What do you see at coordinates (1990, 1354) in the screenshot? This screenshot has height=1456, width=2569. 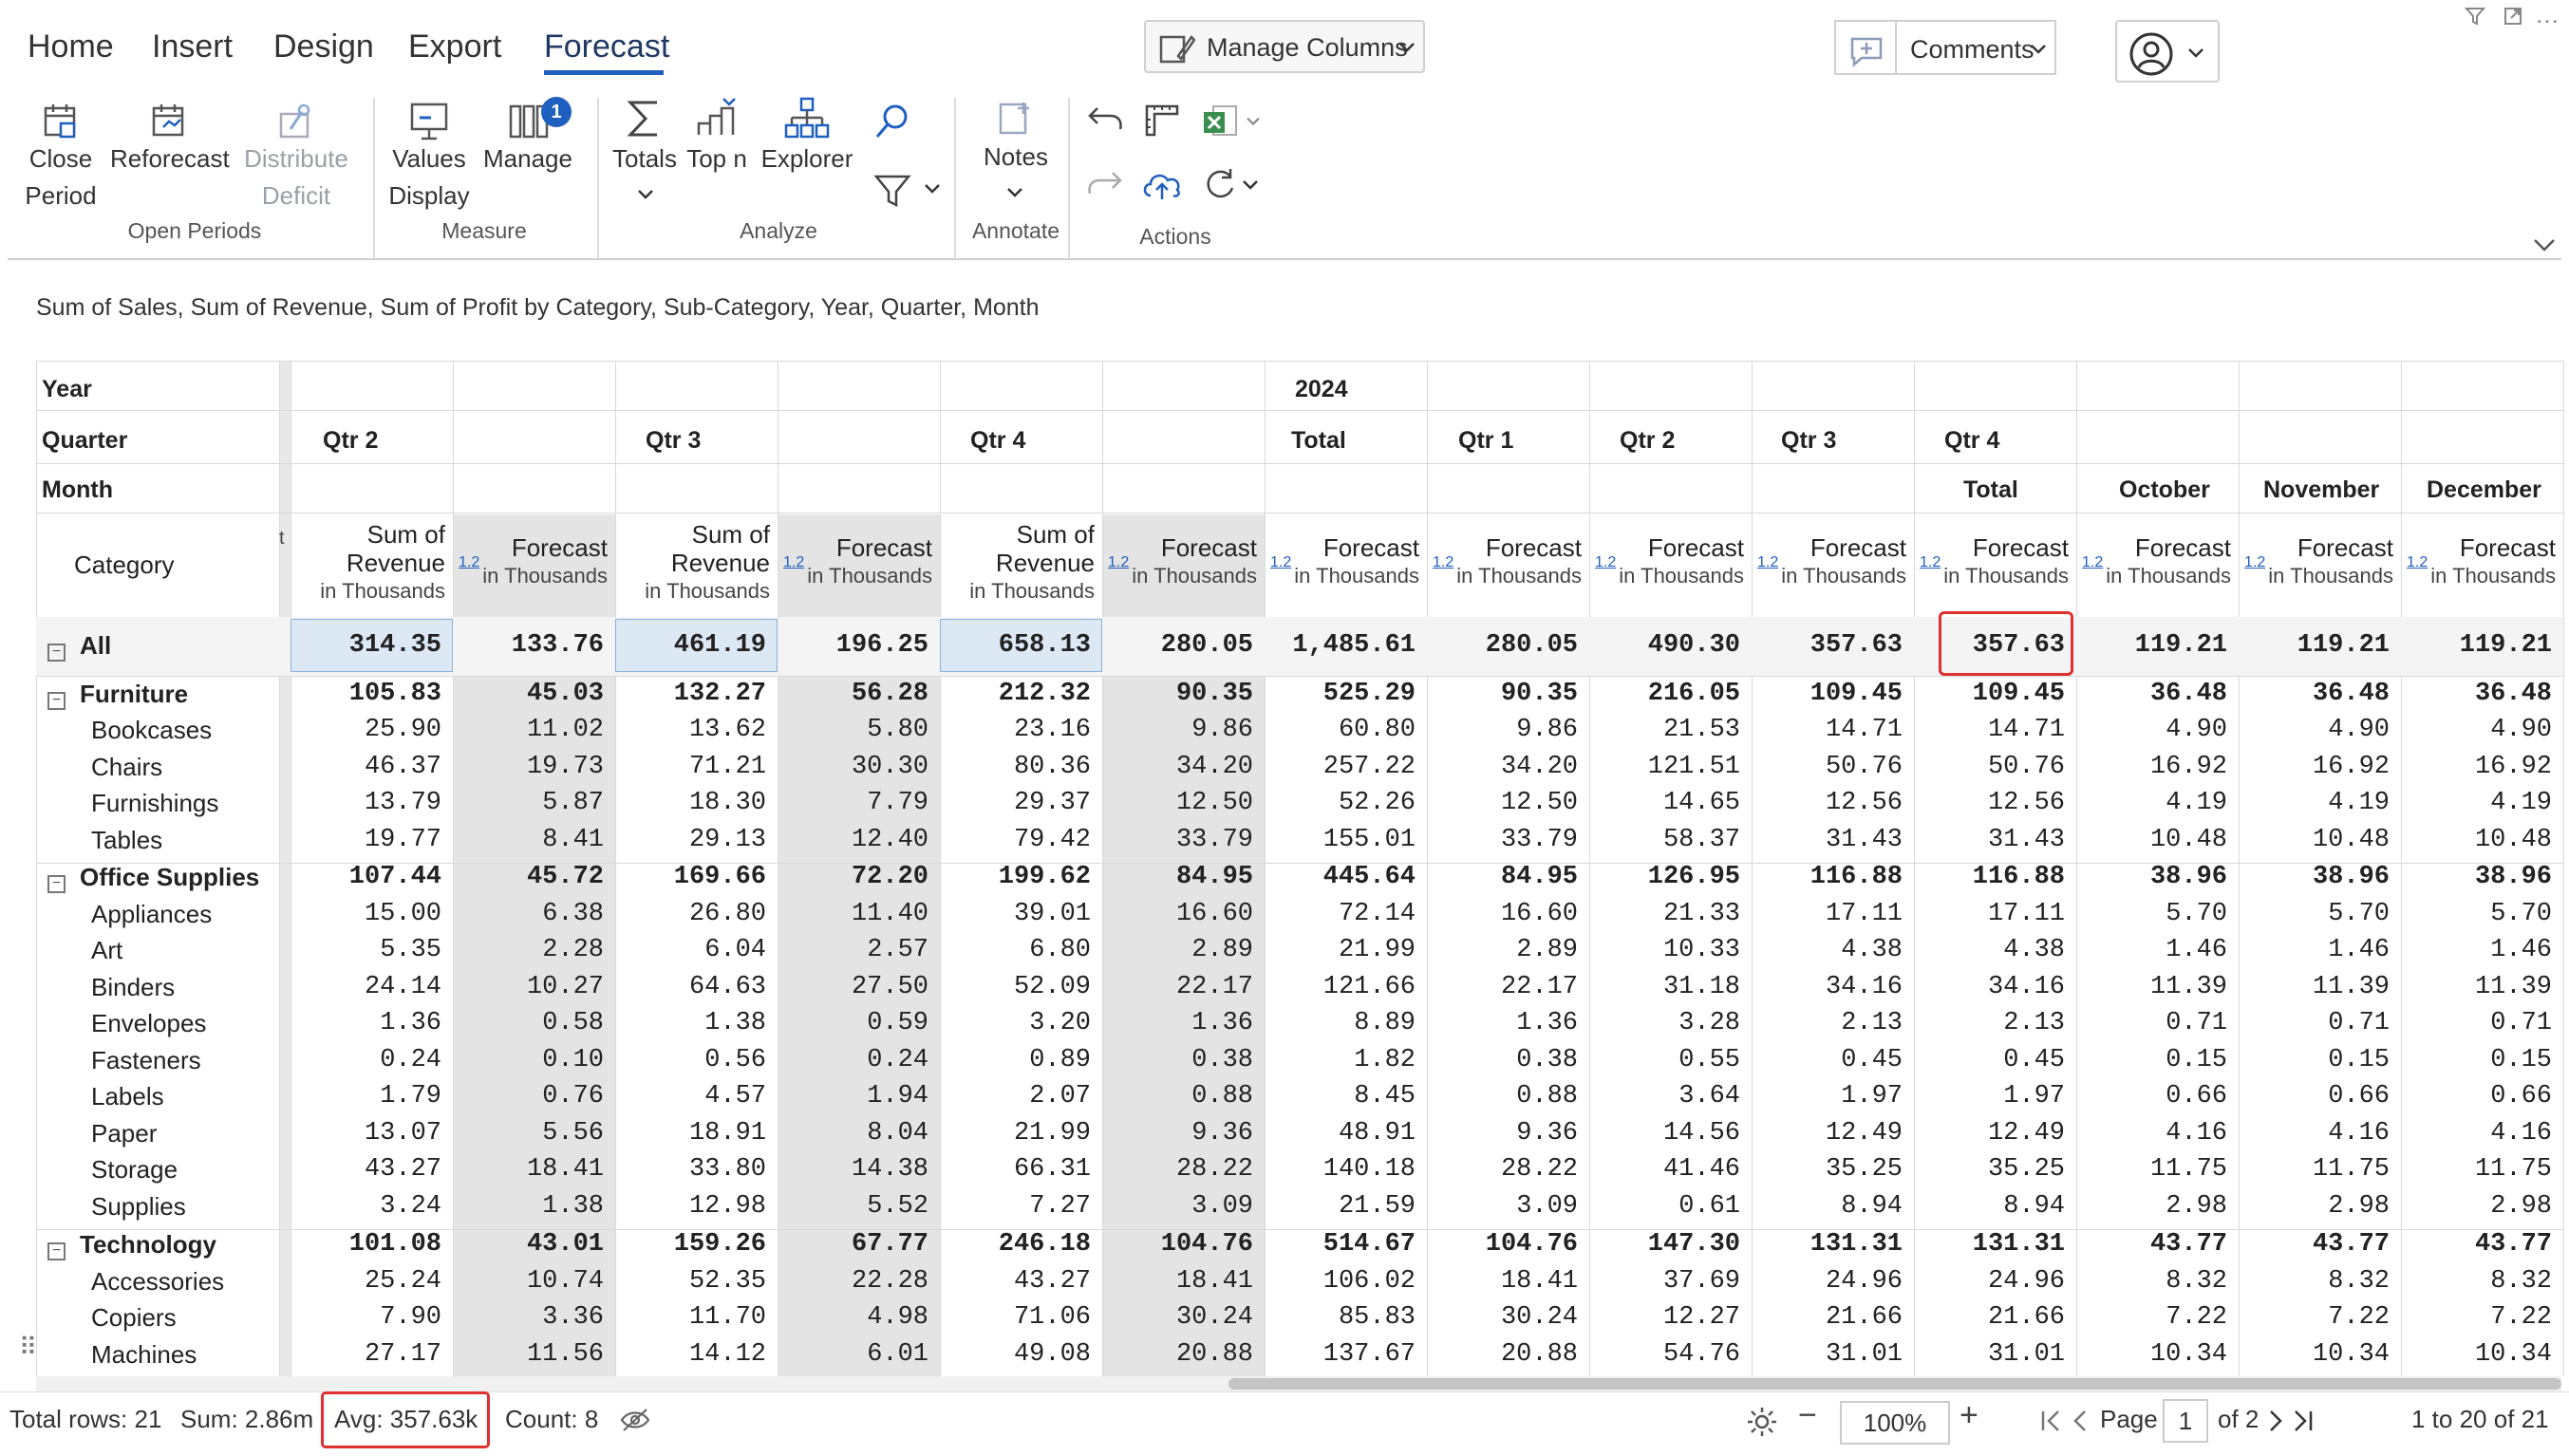 I see `value-cell: 31.01` at bounding box center [1990, 1354].